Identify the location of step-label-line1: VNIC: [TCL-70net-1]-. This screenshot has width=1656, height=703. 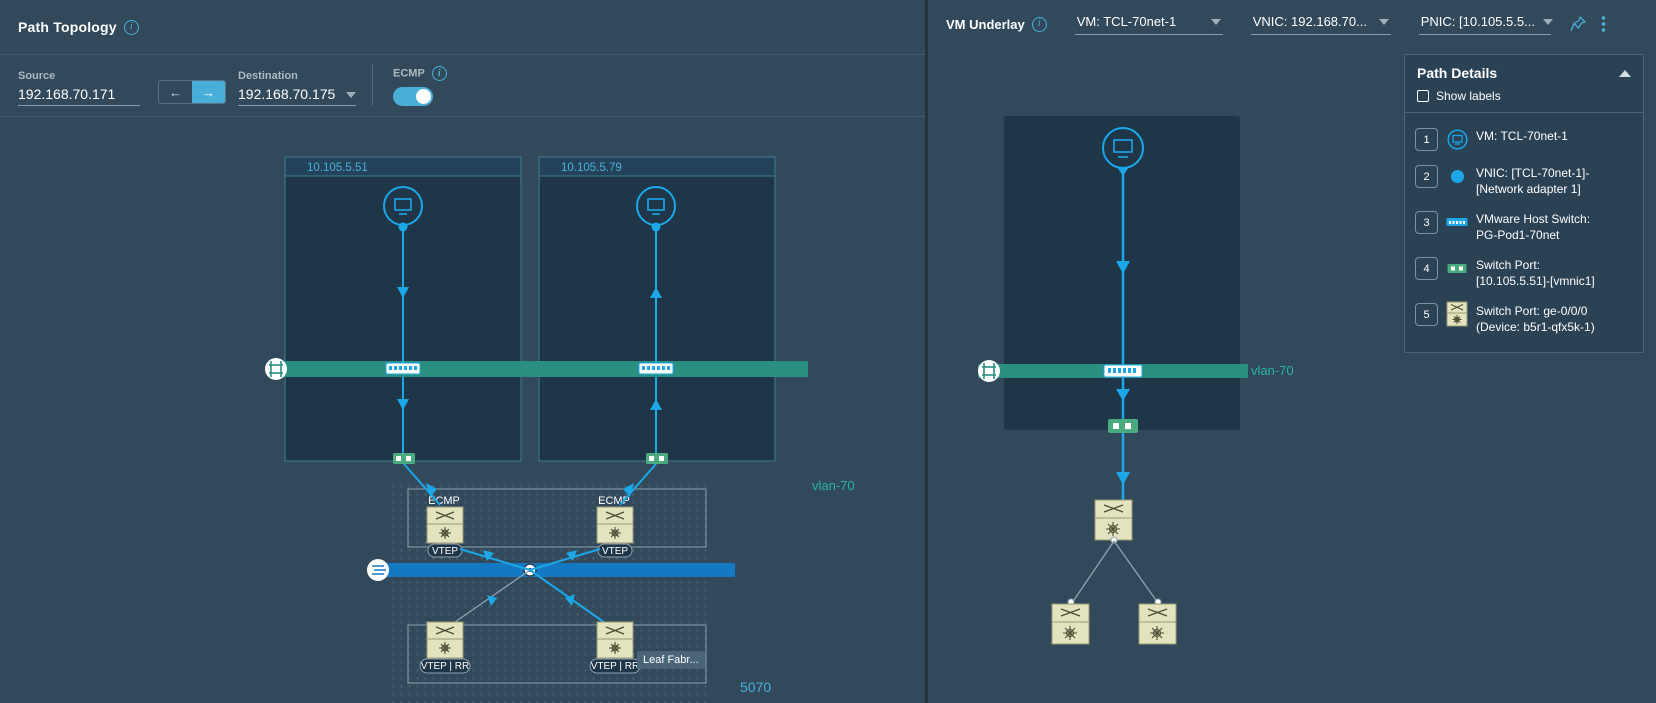
(1533, 173).